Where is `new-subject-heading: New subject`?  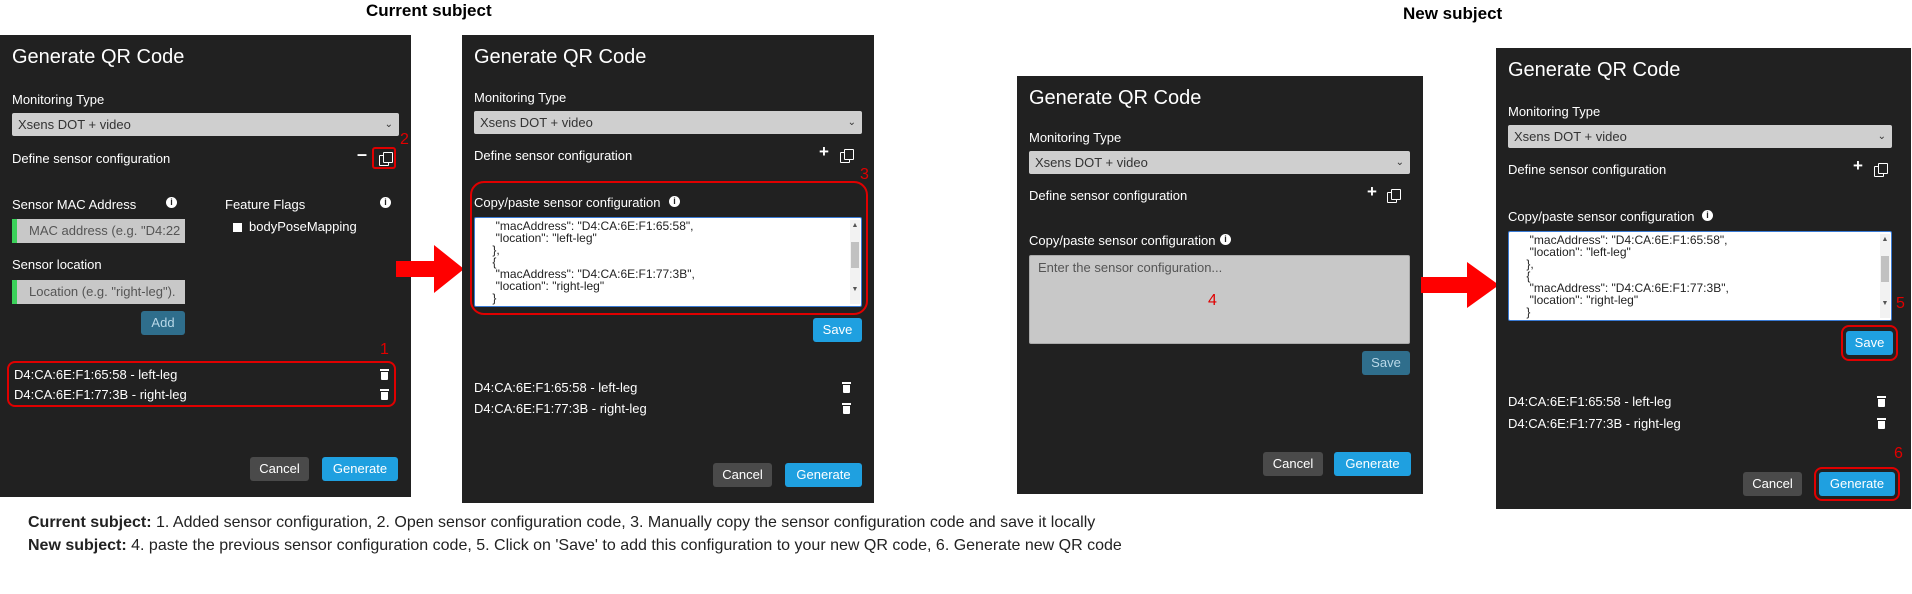
new-subject-heading: New subject is located at coordinates (1453, 13).